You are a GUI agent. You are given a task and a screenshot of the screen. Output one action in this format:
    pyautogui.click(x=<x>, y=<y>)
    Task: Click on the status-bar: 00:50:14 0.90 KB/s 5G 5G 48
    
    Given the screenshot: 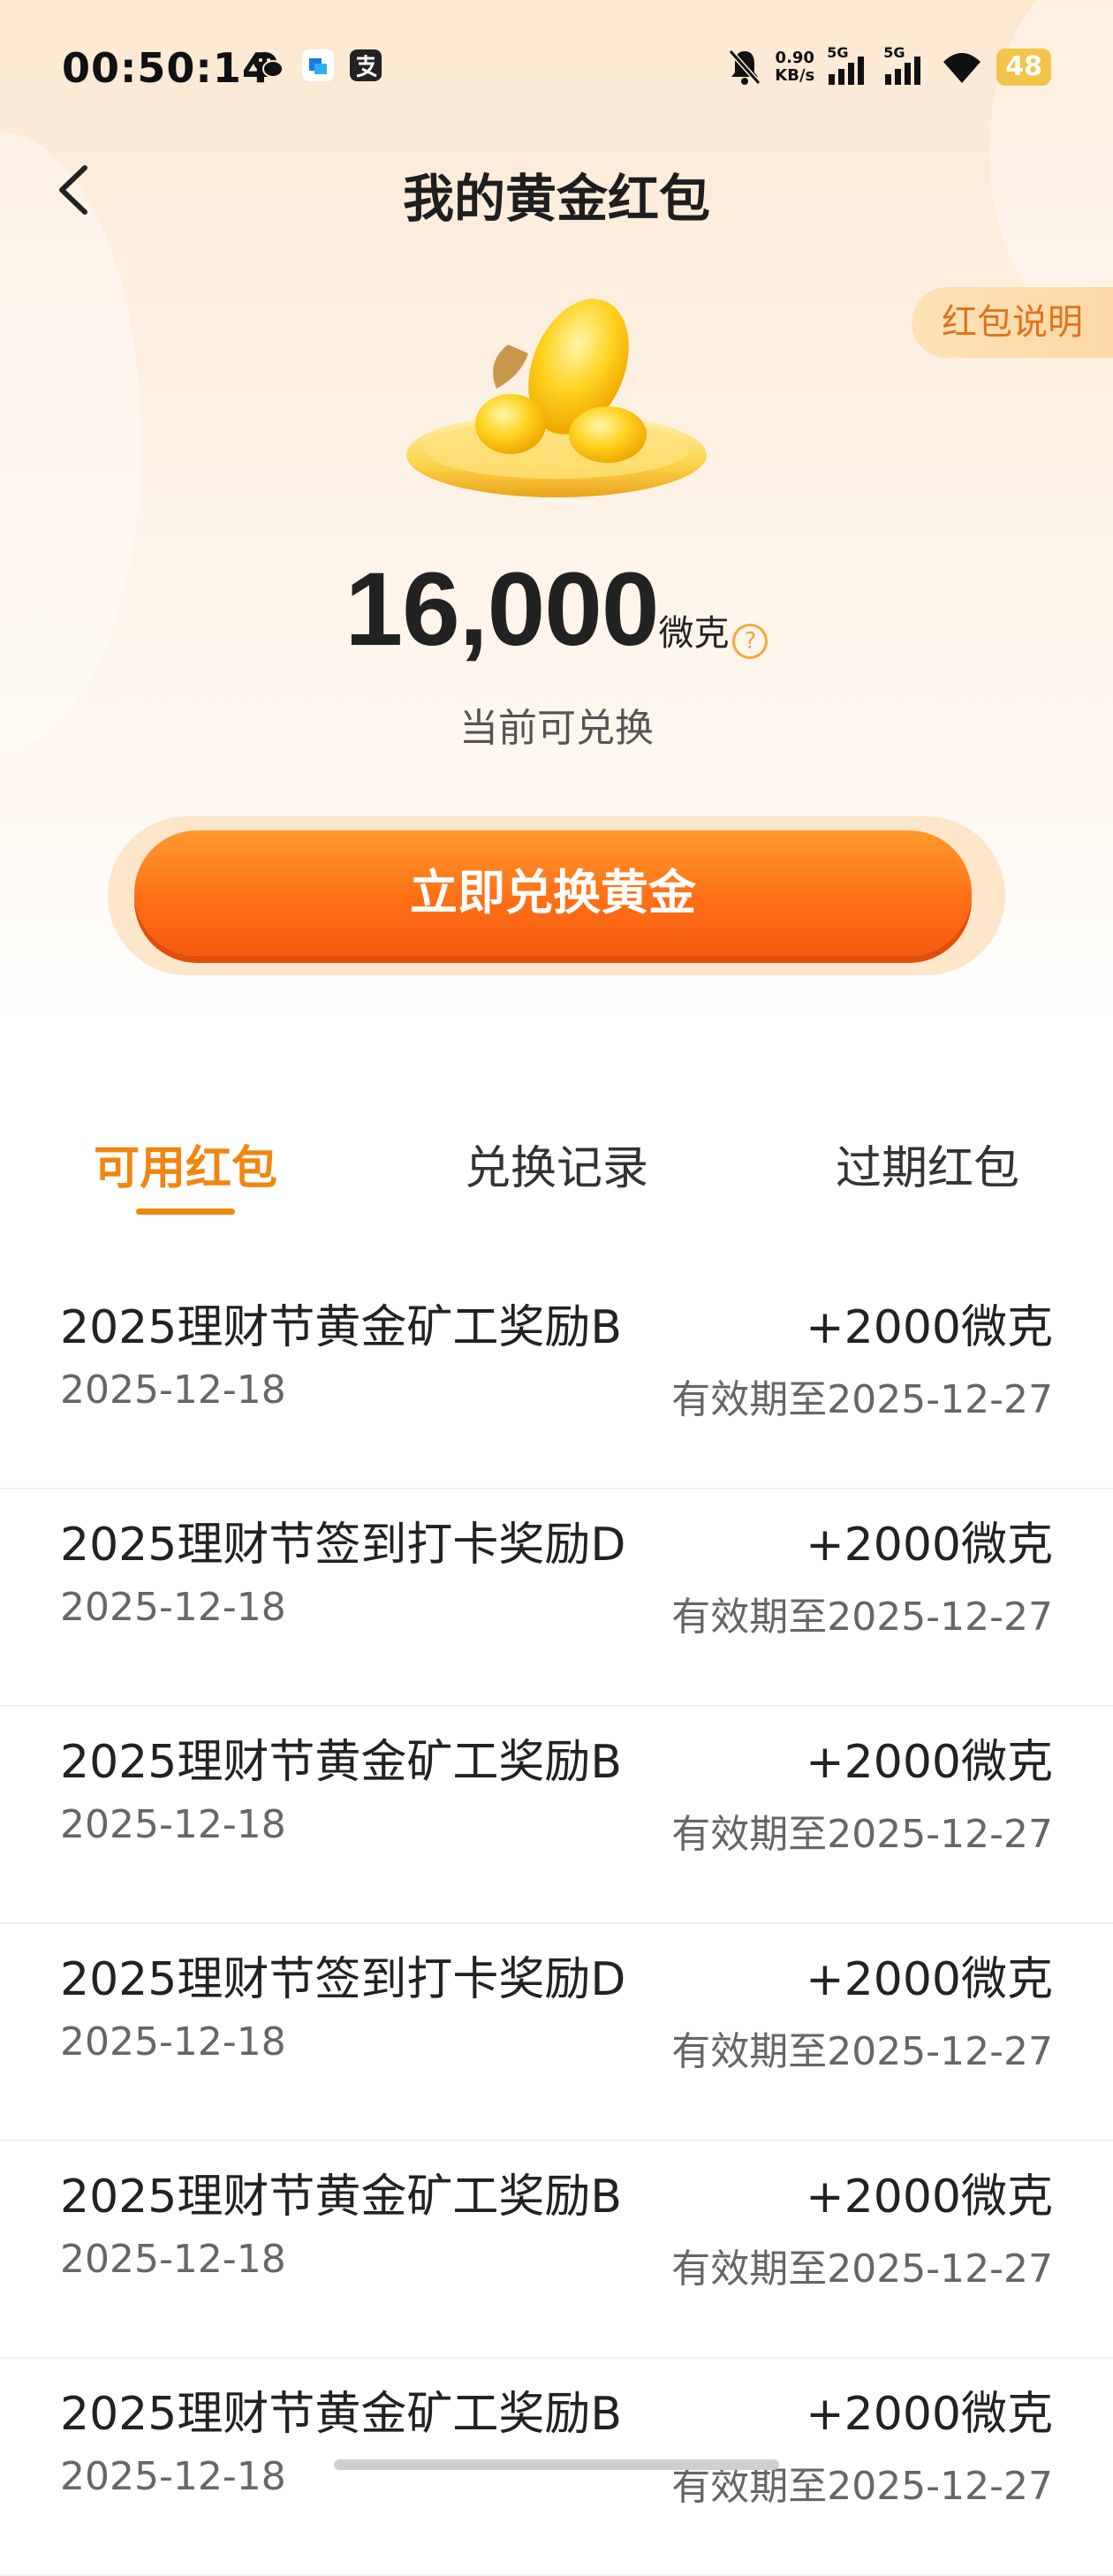 What is the action you would take?
    pyautogui.click(x=556, y=66)
    